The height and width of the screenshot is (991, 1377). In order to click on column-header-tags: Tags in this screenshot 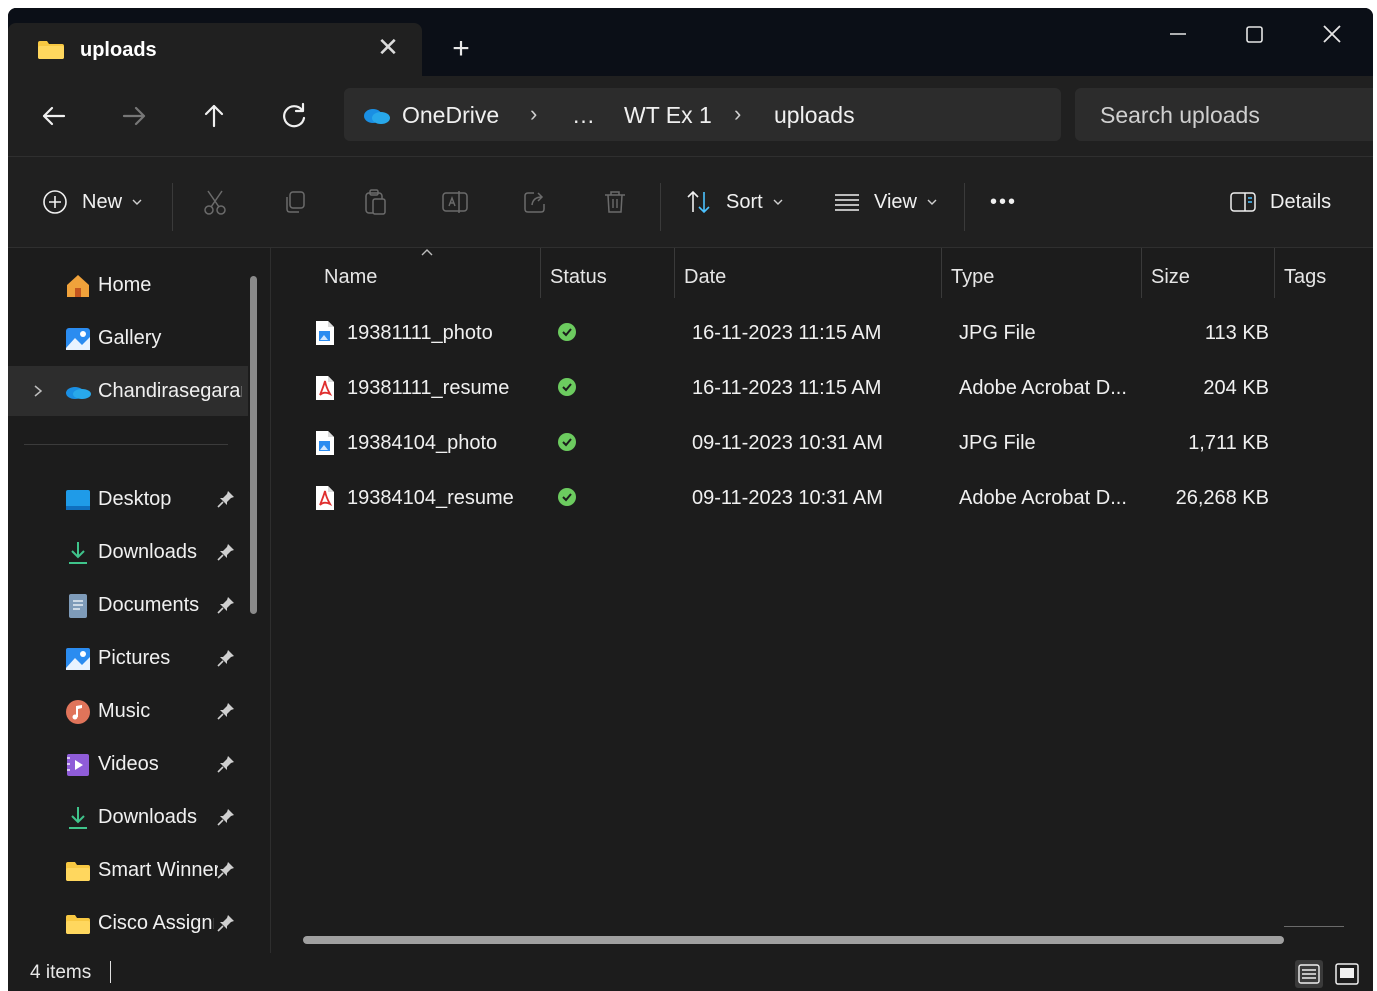, I will do `click(1323, 273)`.